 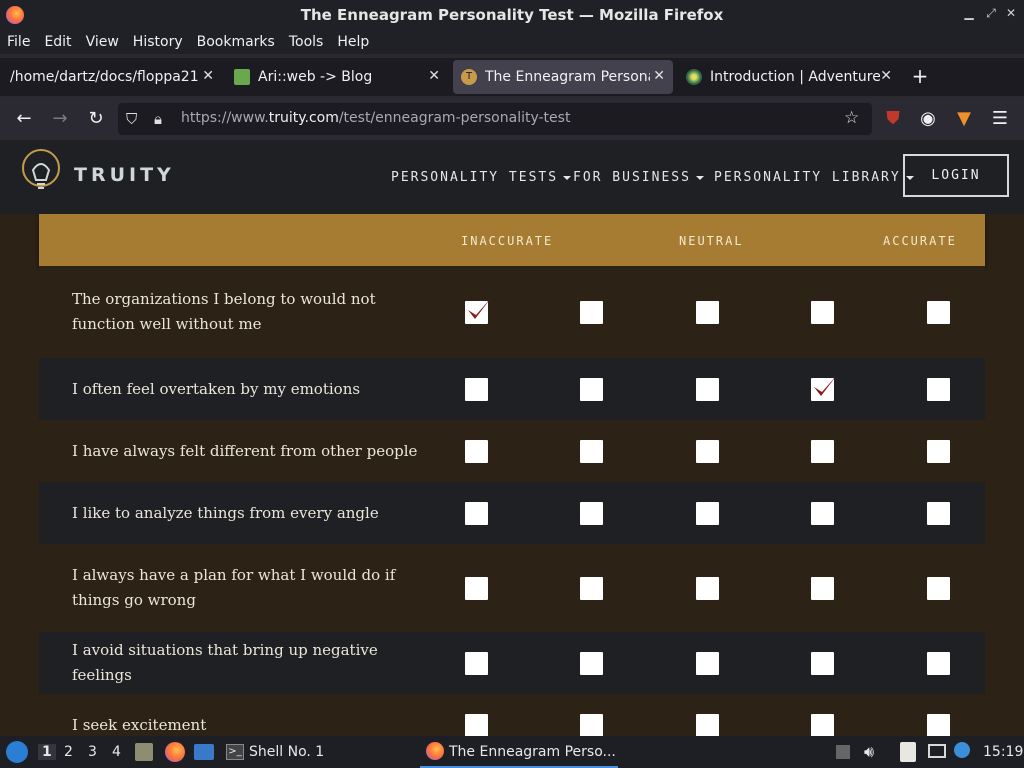 I want to click on app-menu-icon: ☰, so click(x=1000, y=119).